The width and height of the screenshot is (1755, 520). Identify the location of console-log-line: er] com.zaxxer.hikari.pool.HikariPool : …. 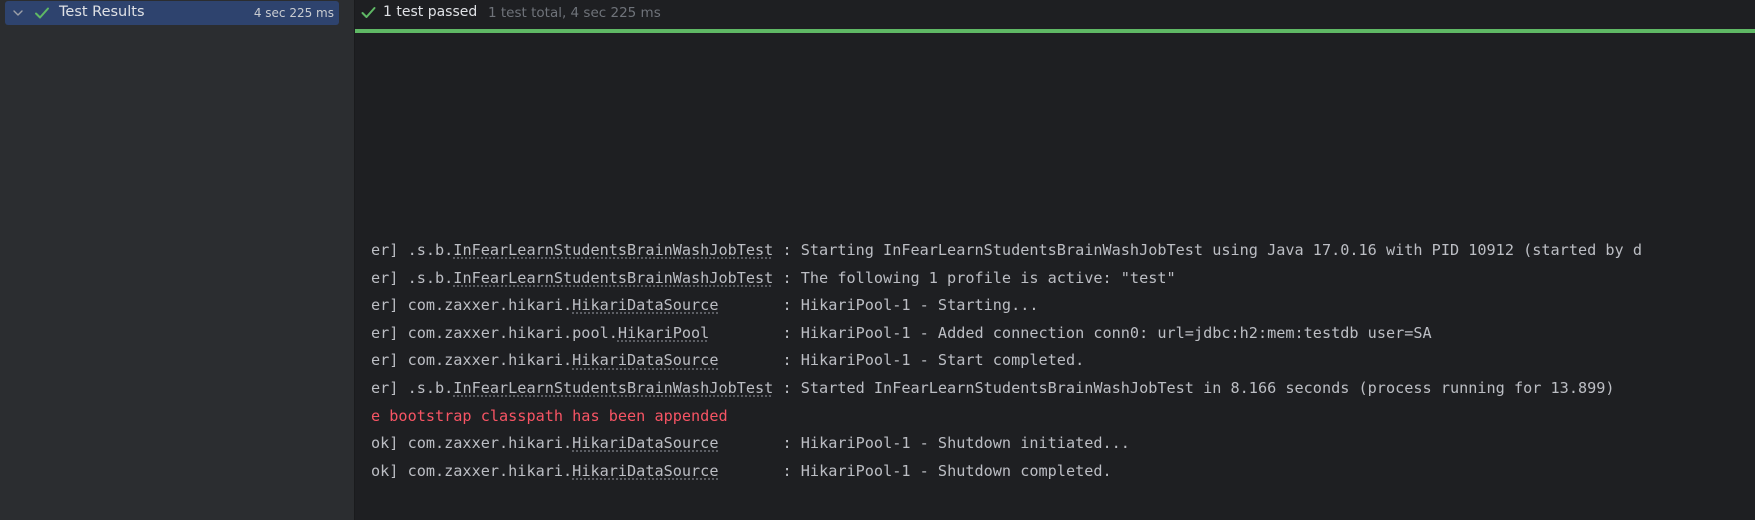
(1063, 334).